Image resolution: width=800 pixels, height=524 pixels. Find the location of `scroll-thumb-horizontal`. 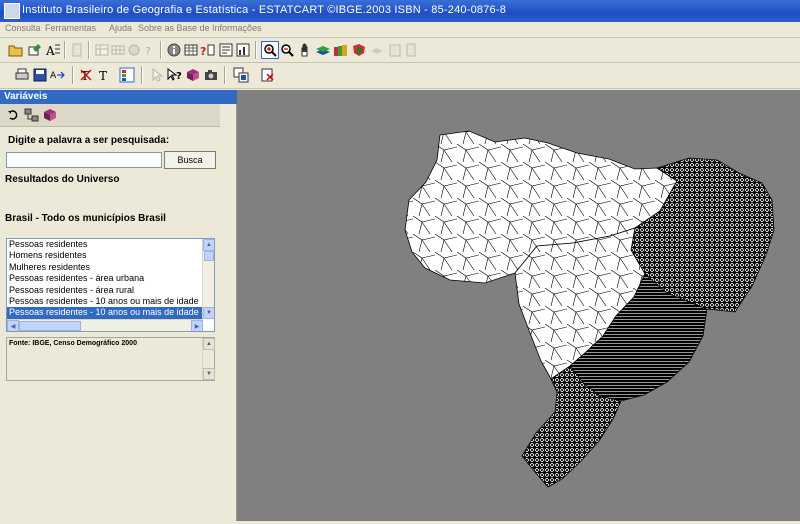

scroll-thumb-horizontal is located at coordinates (50, 326).